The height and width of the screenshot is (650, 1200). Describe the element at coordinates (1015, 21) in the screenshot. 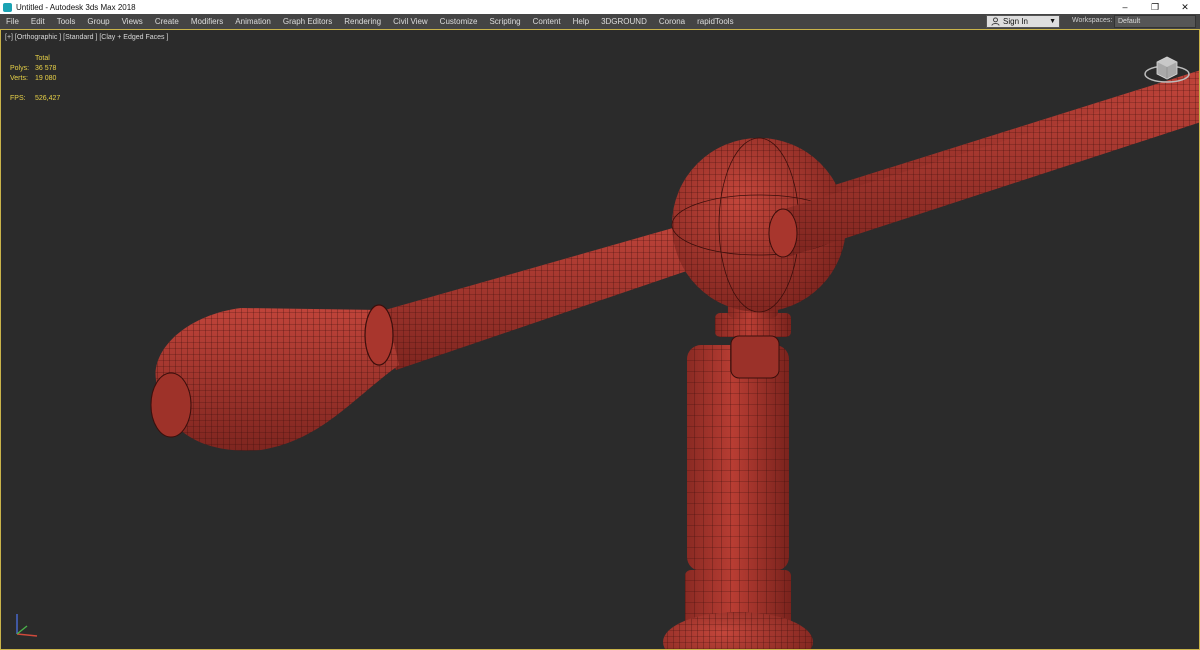

I see `sign-in-label: Sign In` at that location.